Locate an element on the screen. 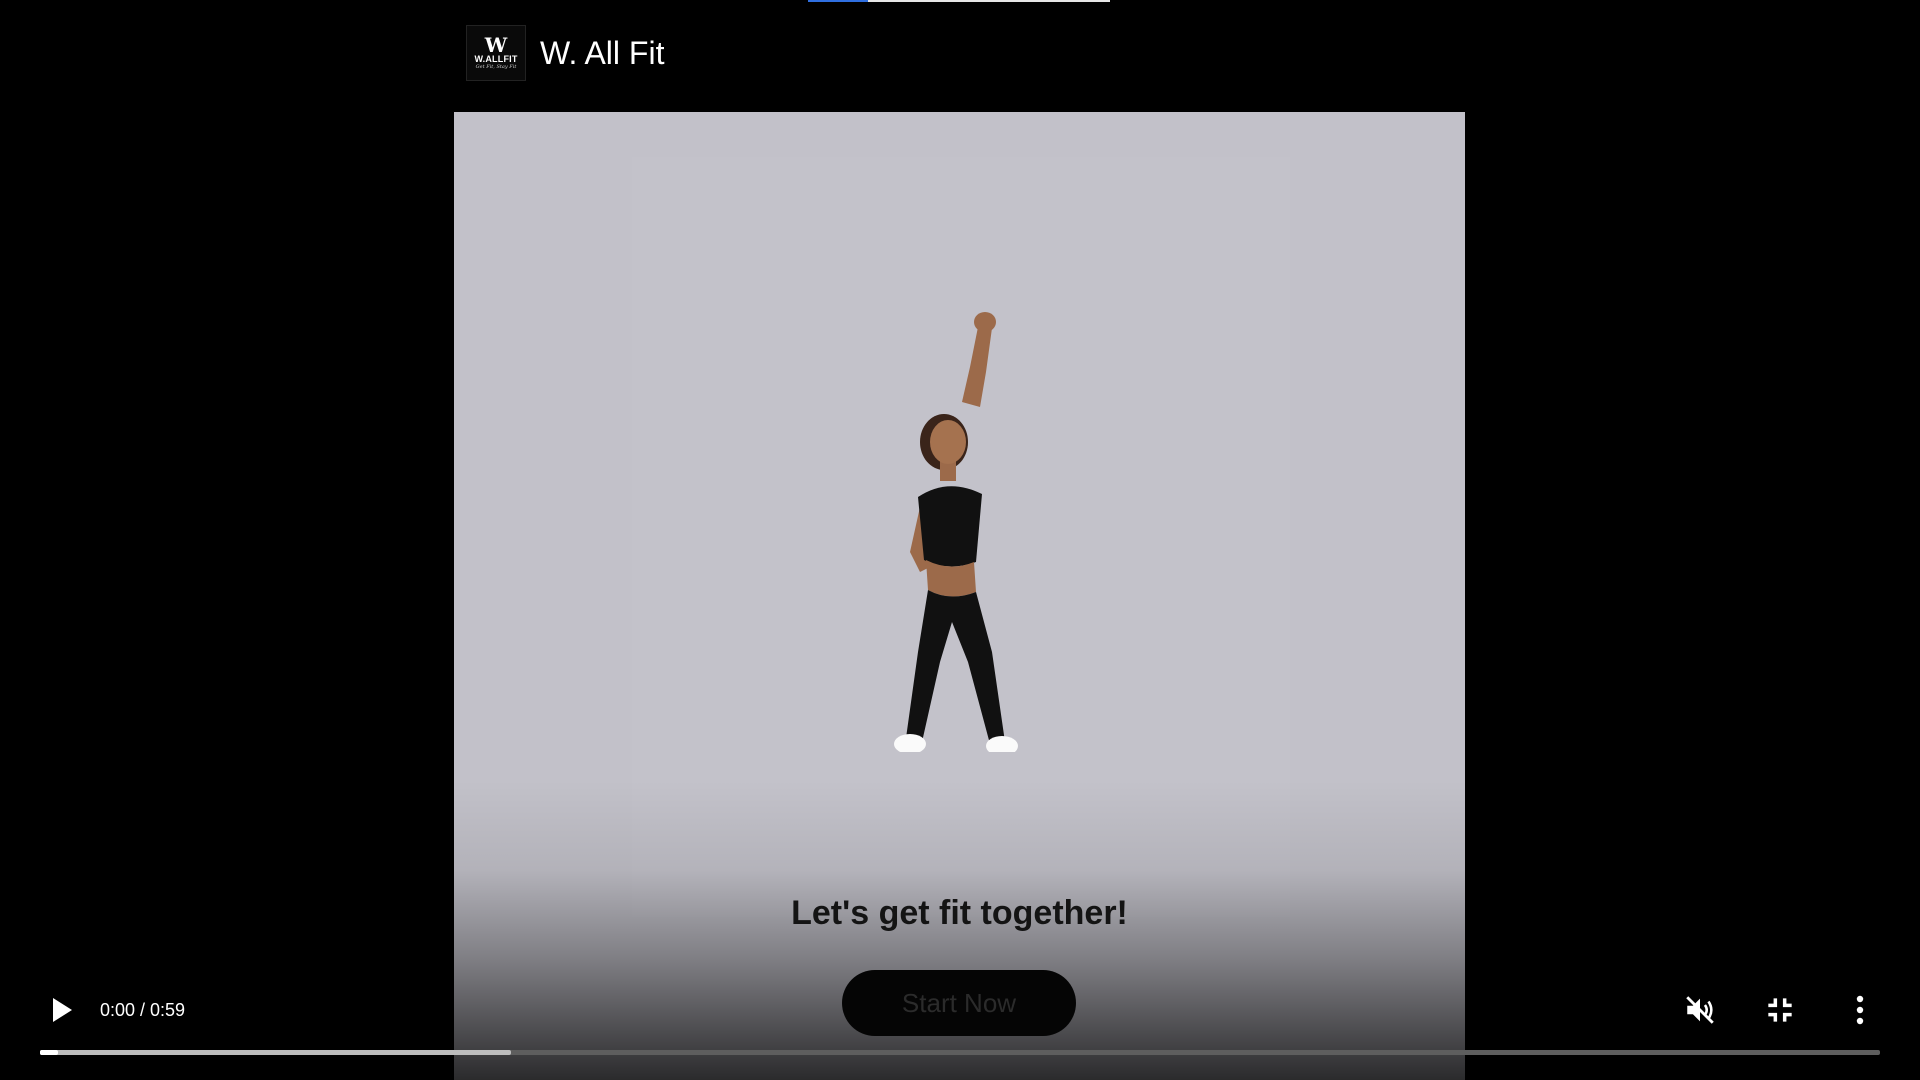 The image size is (1920, 1080). muted-volume-icon is located at coordinates (1700, 1010).